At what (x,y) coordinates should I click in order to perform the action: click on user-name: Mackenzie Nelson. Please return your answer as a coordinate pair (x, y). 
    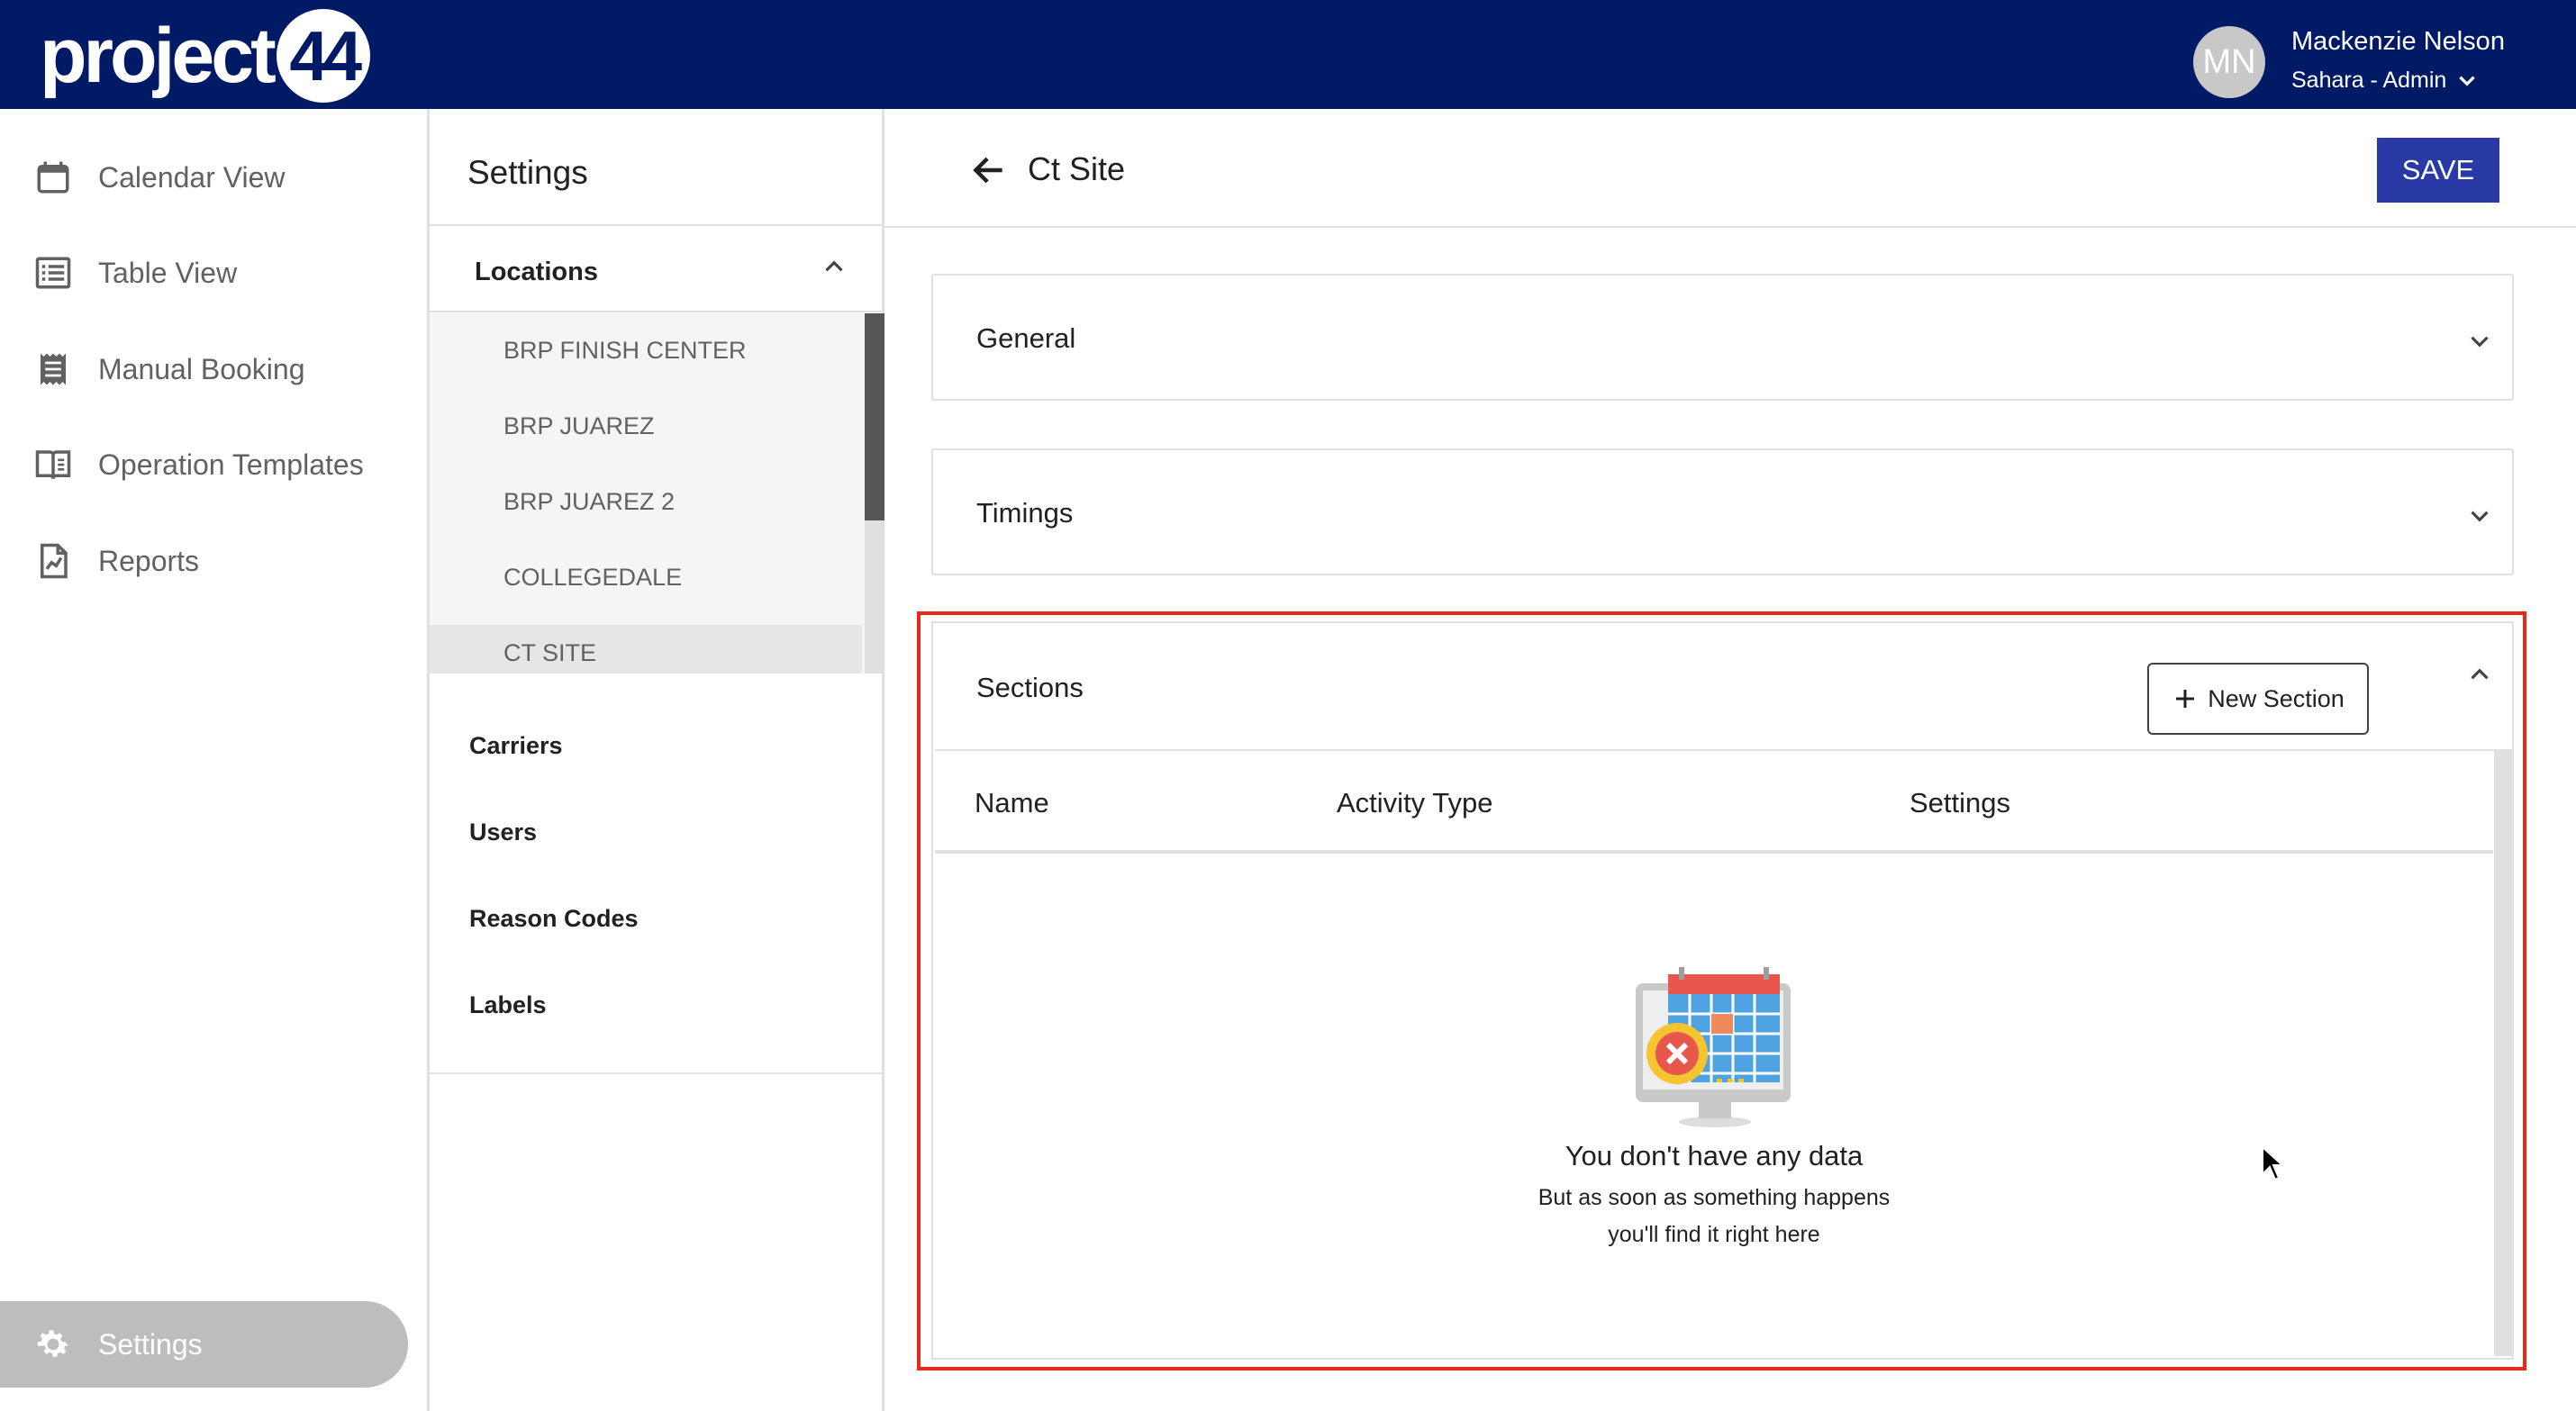
    Looking at the image, I should click on (2398, 41).